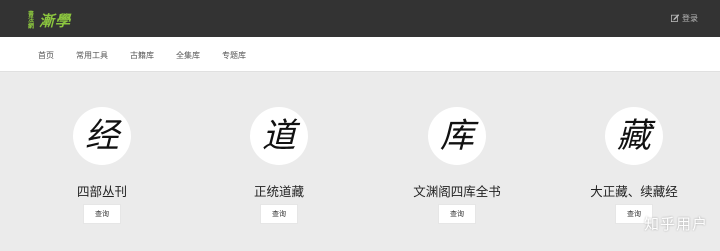 This screenshot has height=251, width=720. I want to click on card-emblem: 经, so click(102, 136).